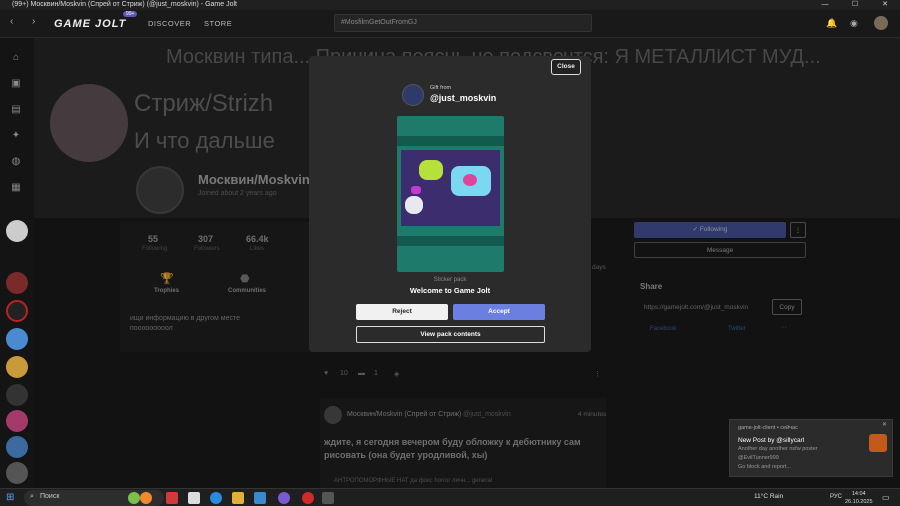 This screenshot has width=900, height=506. What do you see at coordinates (16, 189) in the screenshot?
I see `stats-icon: ▦` at bounding box center [16, 189].